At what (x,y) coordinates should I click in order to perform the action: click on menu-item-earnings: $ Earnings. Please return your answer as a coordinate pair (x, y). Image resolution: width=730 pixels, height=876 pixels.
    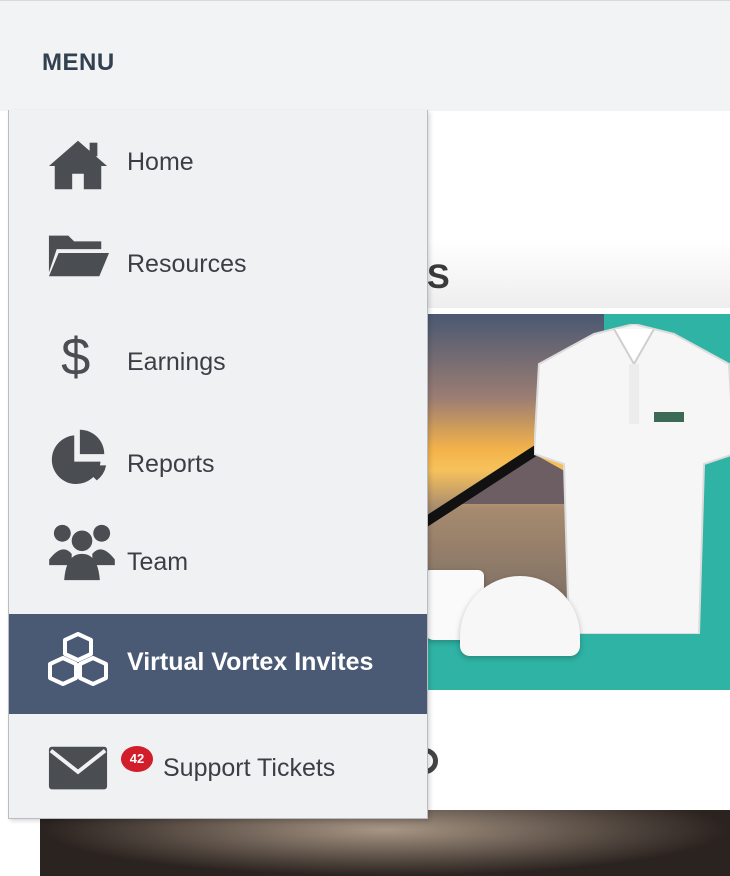
    Looking at the image, I should click on (218, 362).